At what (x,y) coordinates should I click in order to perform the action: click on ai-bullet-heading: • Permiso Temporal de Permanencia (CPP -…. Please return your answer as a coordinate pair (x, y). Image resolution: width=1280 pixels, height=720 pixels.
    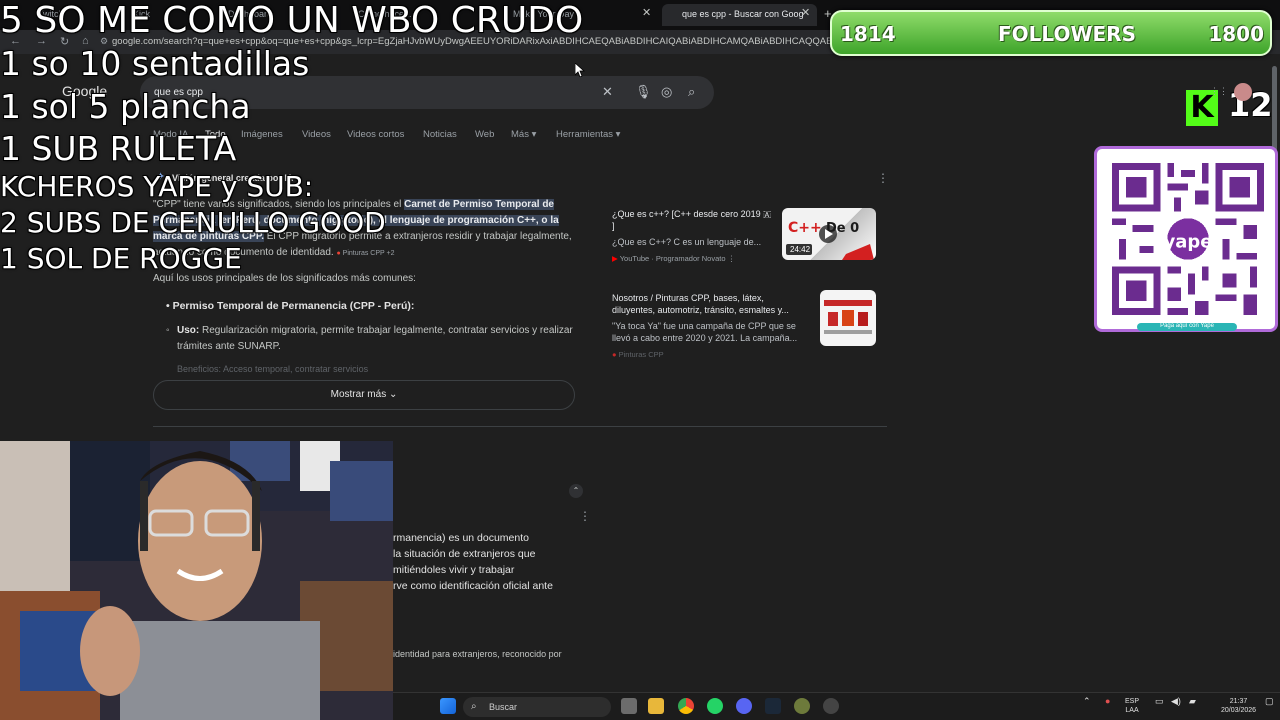
    Looking at the image, I should click on (290, 306).